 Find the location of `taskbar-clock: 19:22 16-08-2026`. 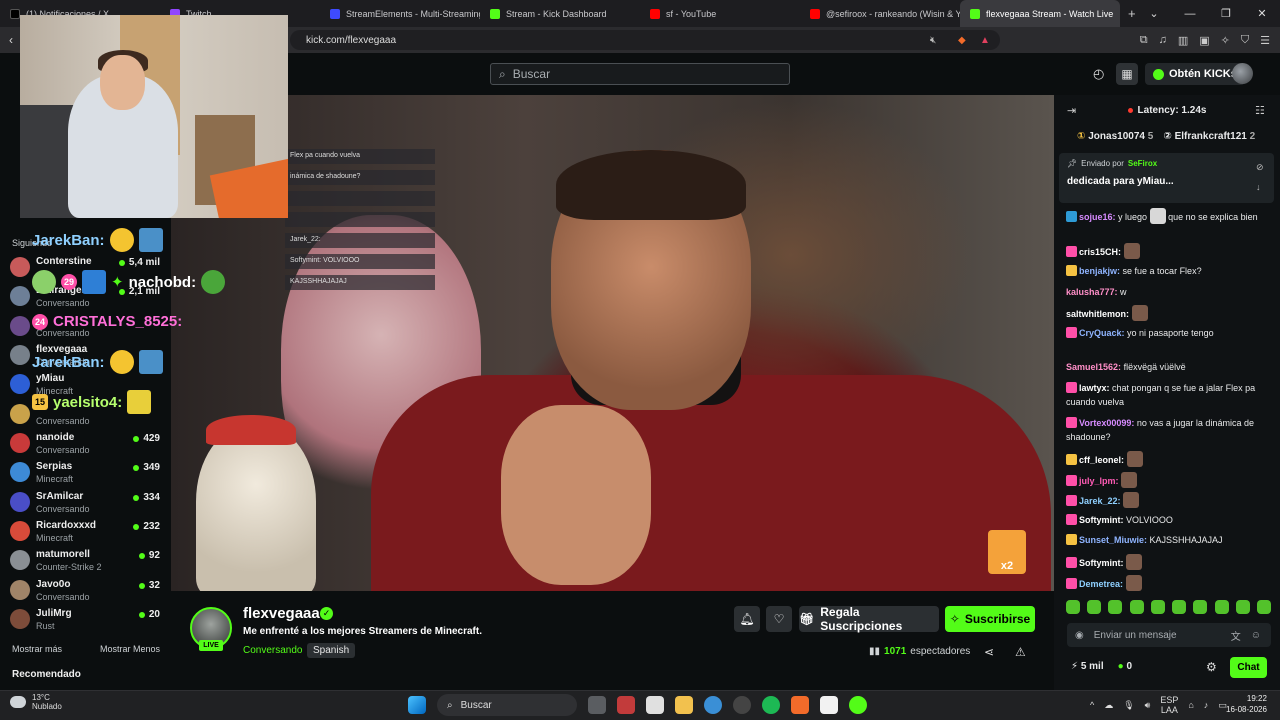

taskbar-clock: 19:22 16-08-2026 is located at coordinates (1246, 704).